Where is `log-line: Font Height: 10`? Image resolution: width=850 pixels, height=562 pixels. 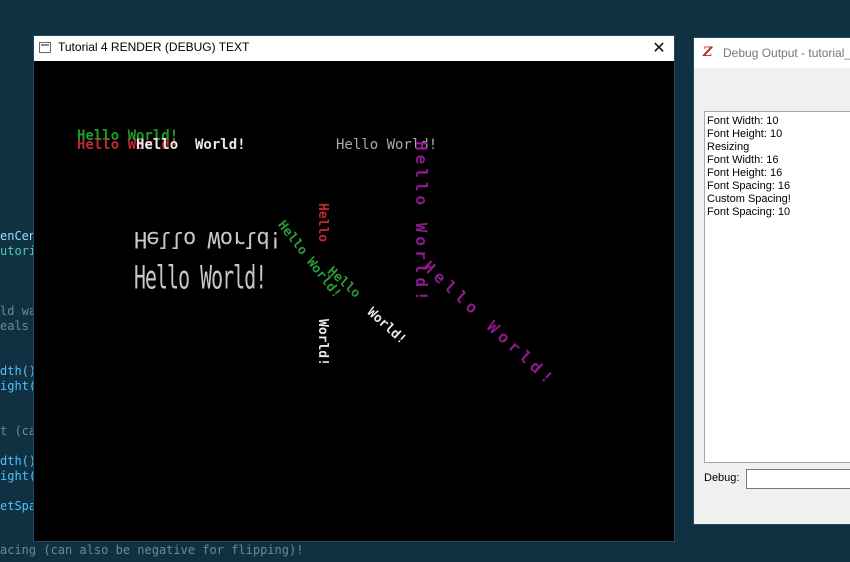 log-line: Font Height: 10 is located at coordinates (745, 134).